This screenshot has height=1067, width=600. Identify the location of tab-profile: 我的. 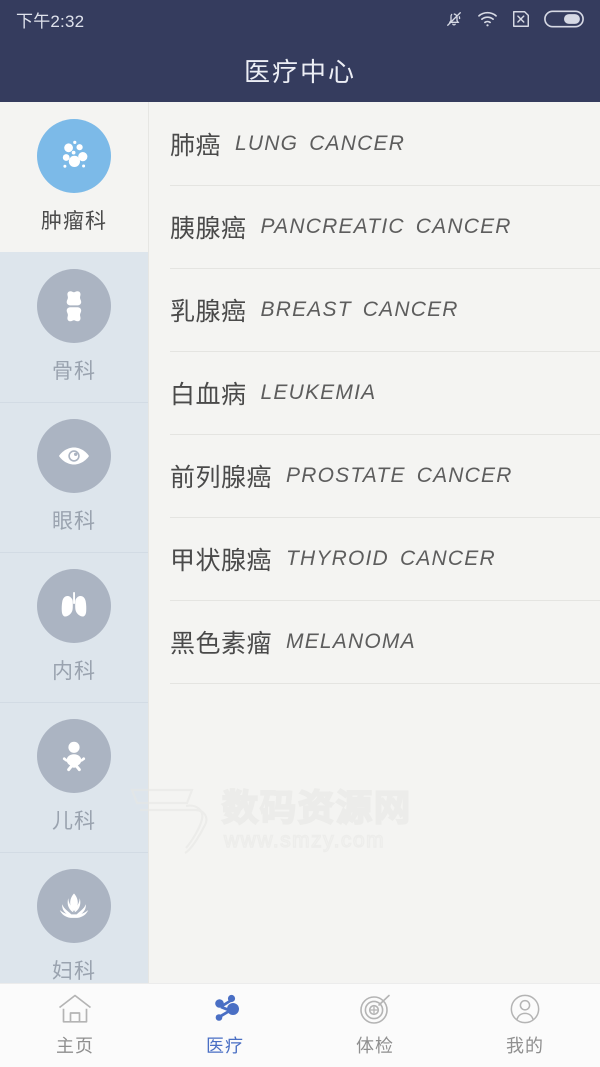
(525, 1025).